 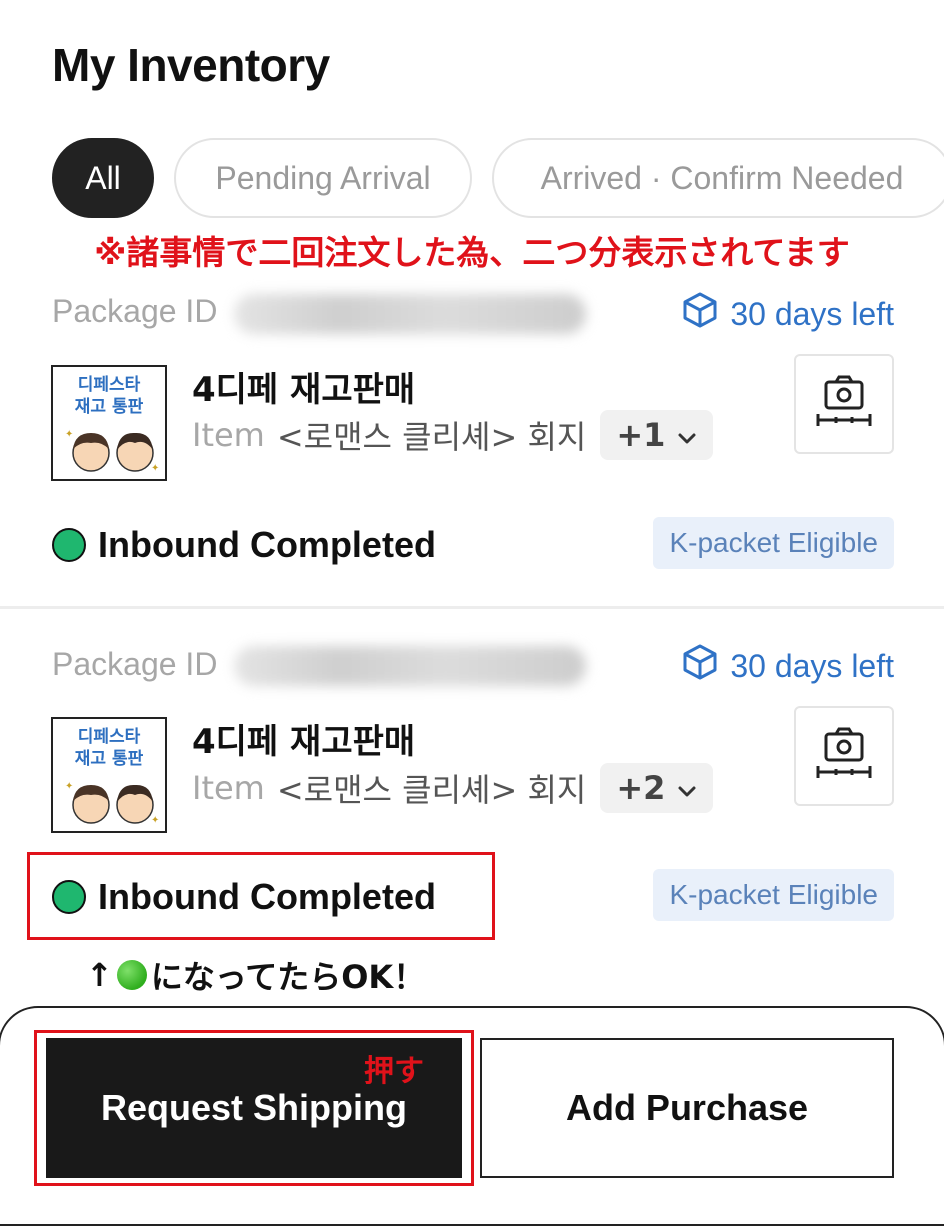 I want to click on item-count-dropdown: +2, so click(x=657, y=788).